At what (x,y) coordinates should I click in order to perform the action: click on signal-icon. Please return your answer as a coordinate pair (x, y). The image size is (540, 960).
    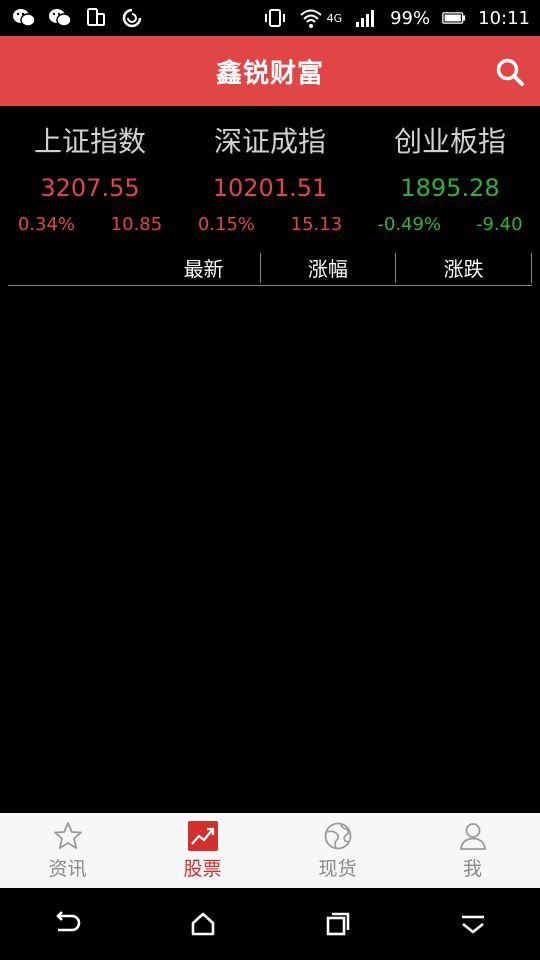
    Looking at the image, I should click on (366, 18).